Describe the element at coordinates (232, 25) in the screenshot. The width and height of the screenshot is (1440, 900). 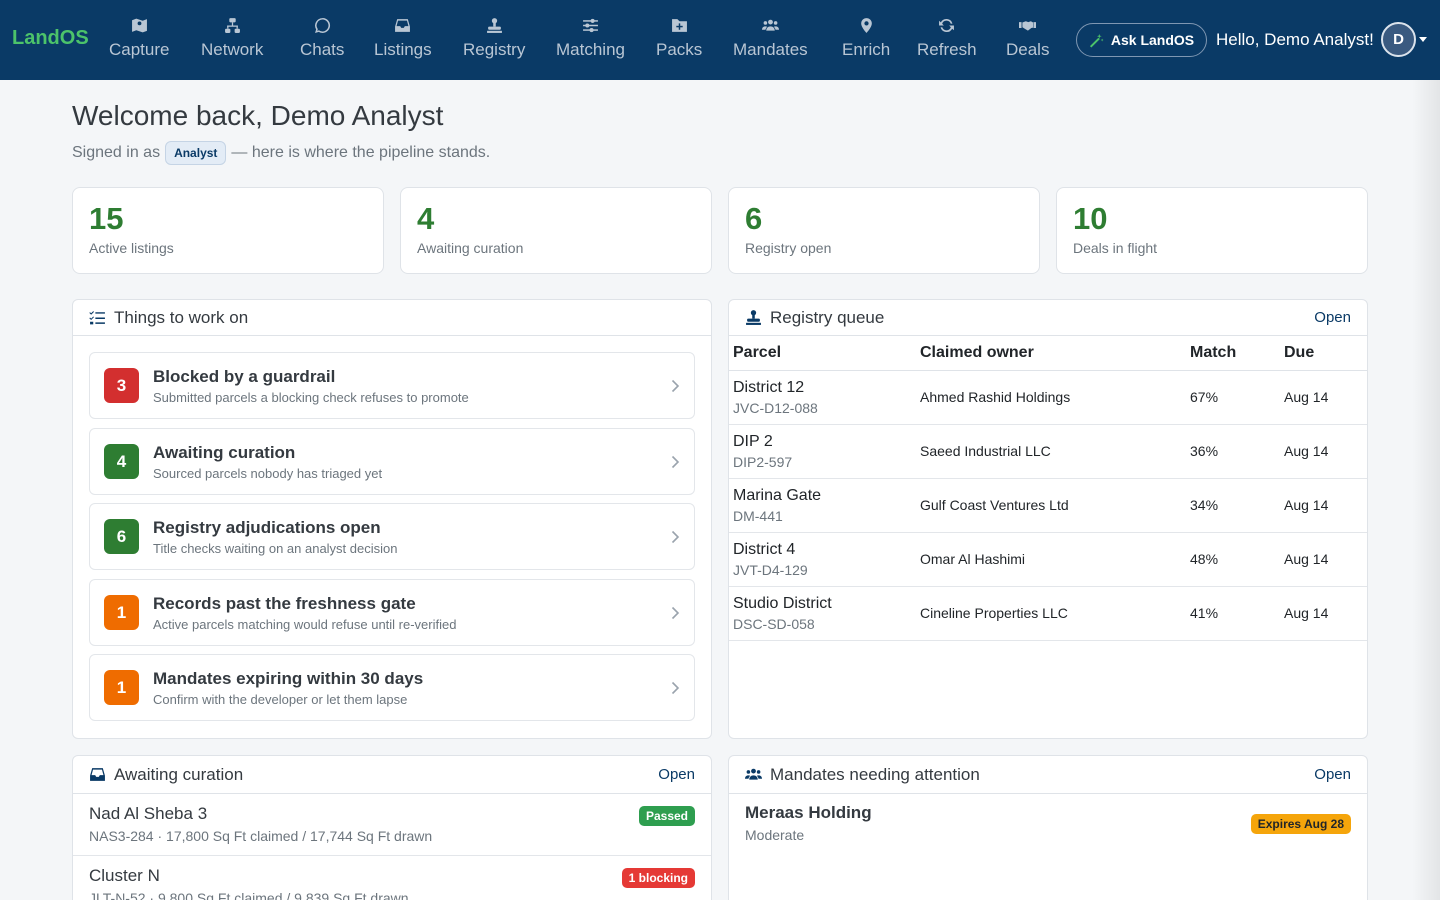
I see `network-icon` at that location.